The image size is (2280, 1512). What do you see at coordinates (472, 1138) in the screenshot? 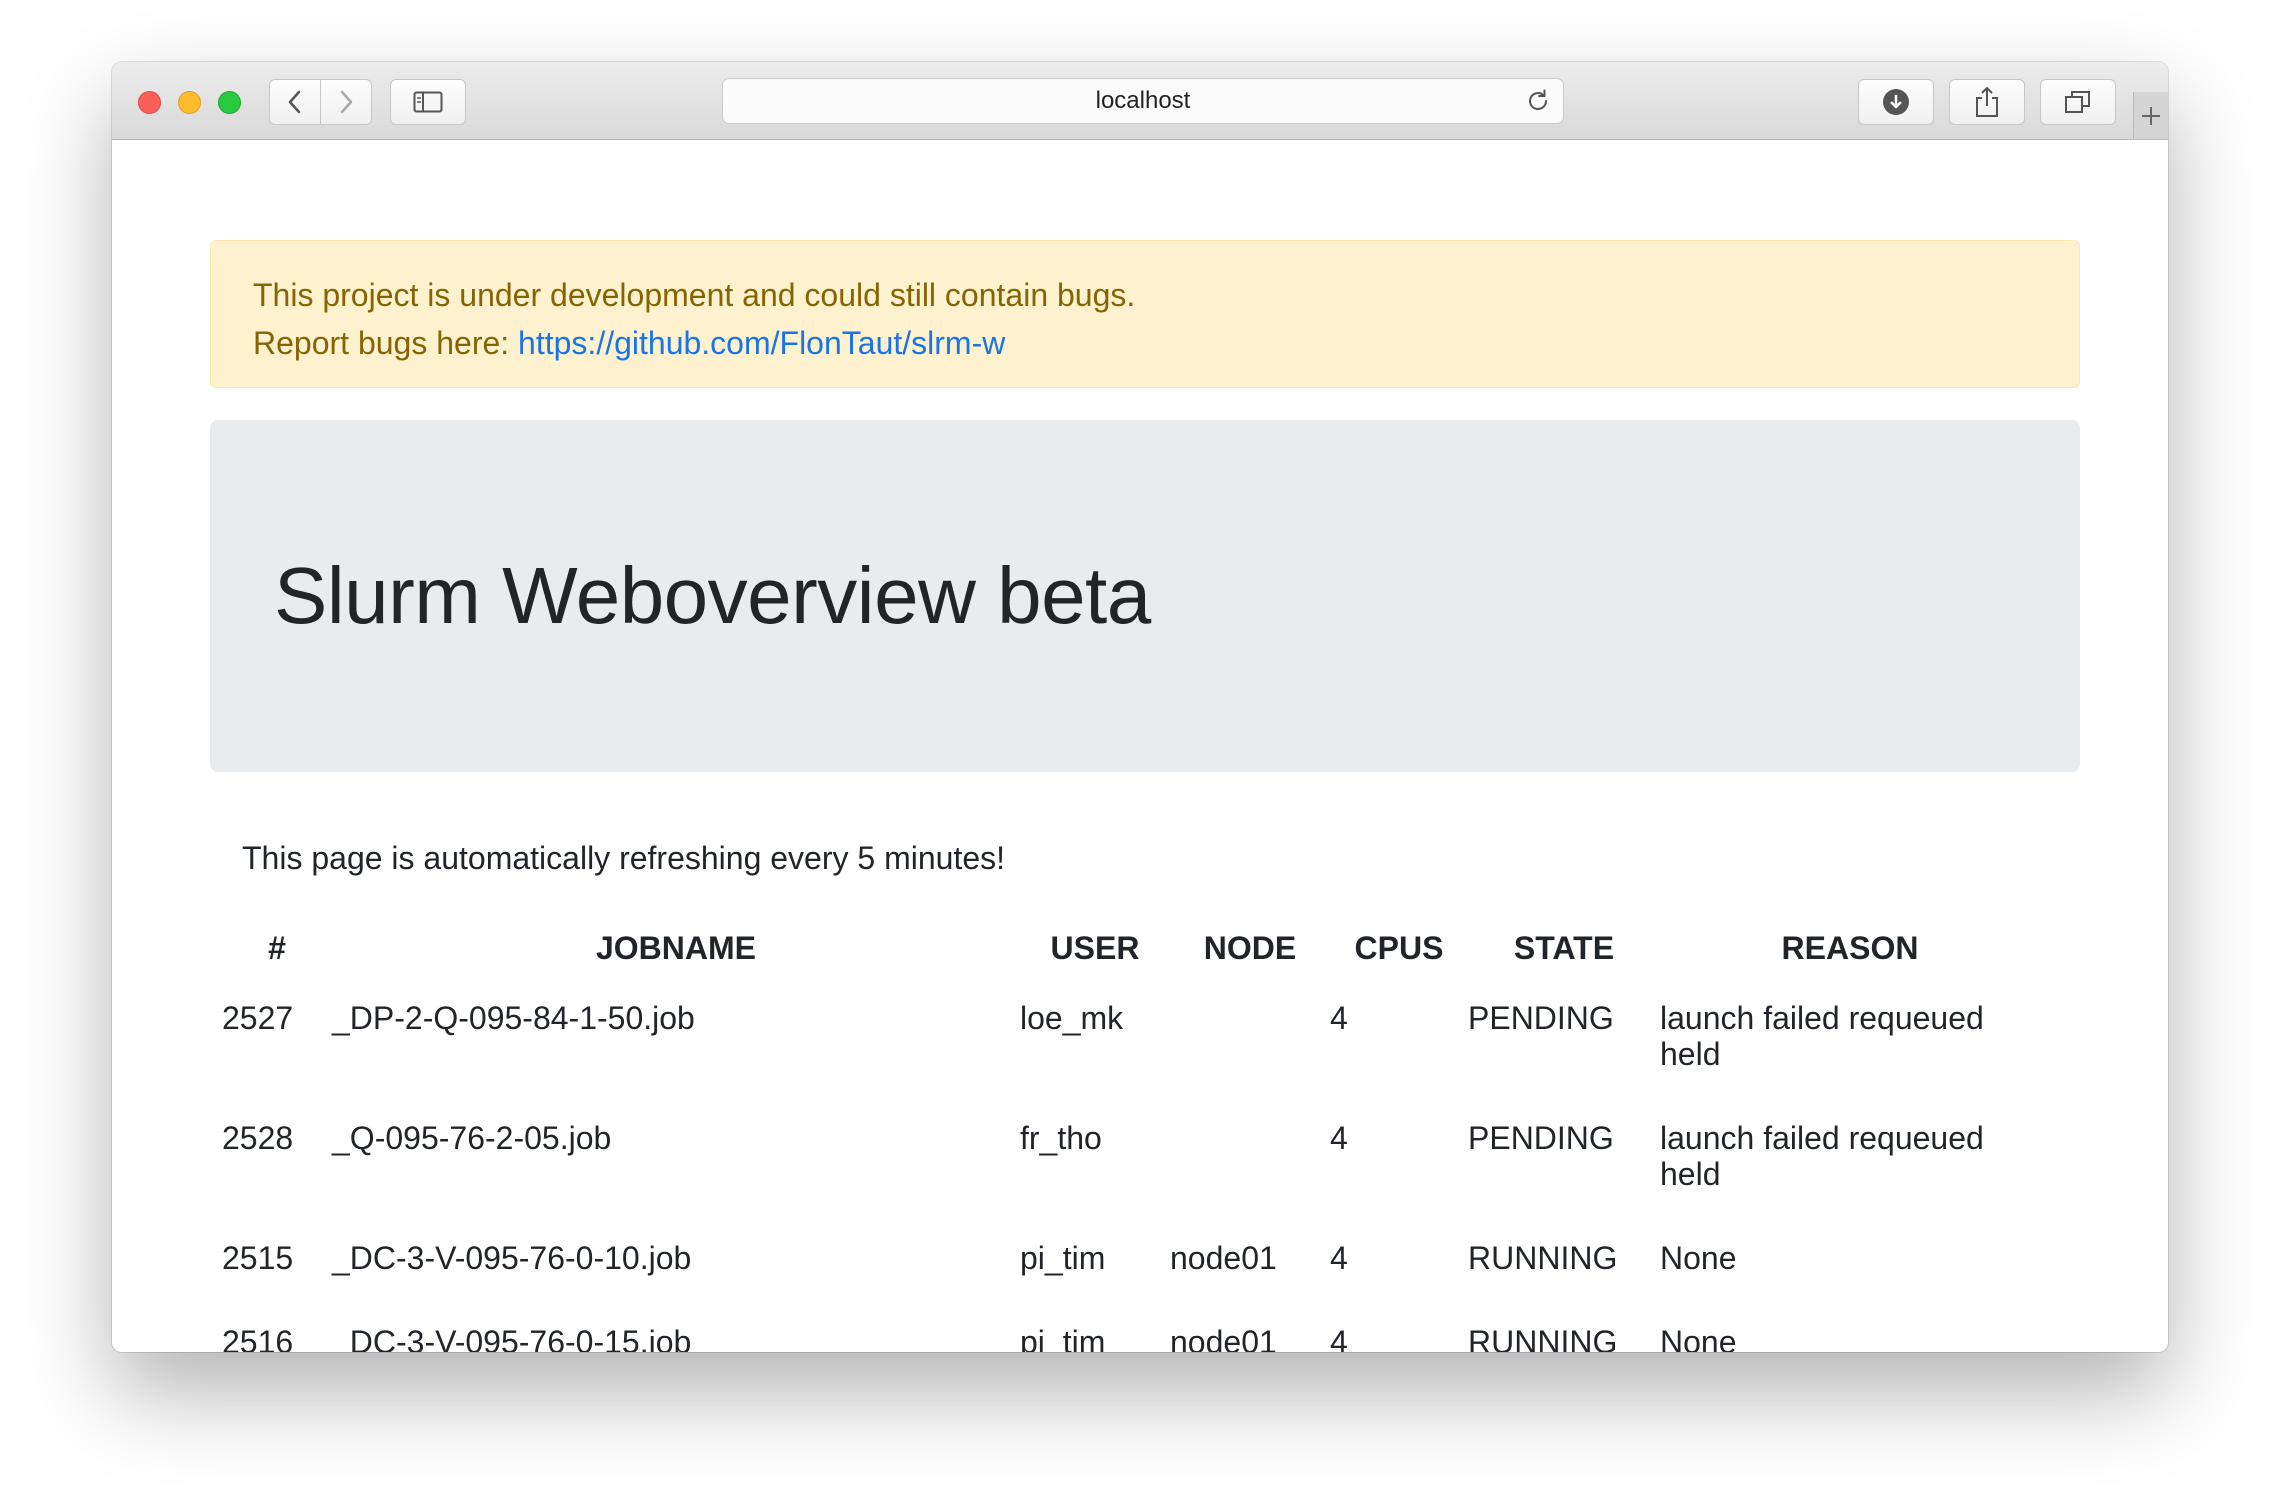
I see `cell-jobname: _Q-095-76-2-05.job` at bounding box center [472, 1138].